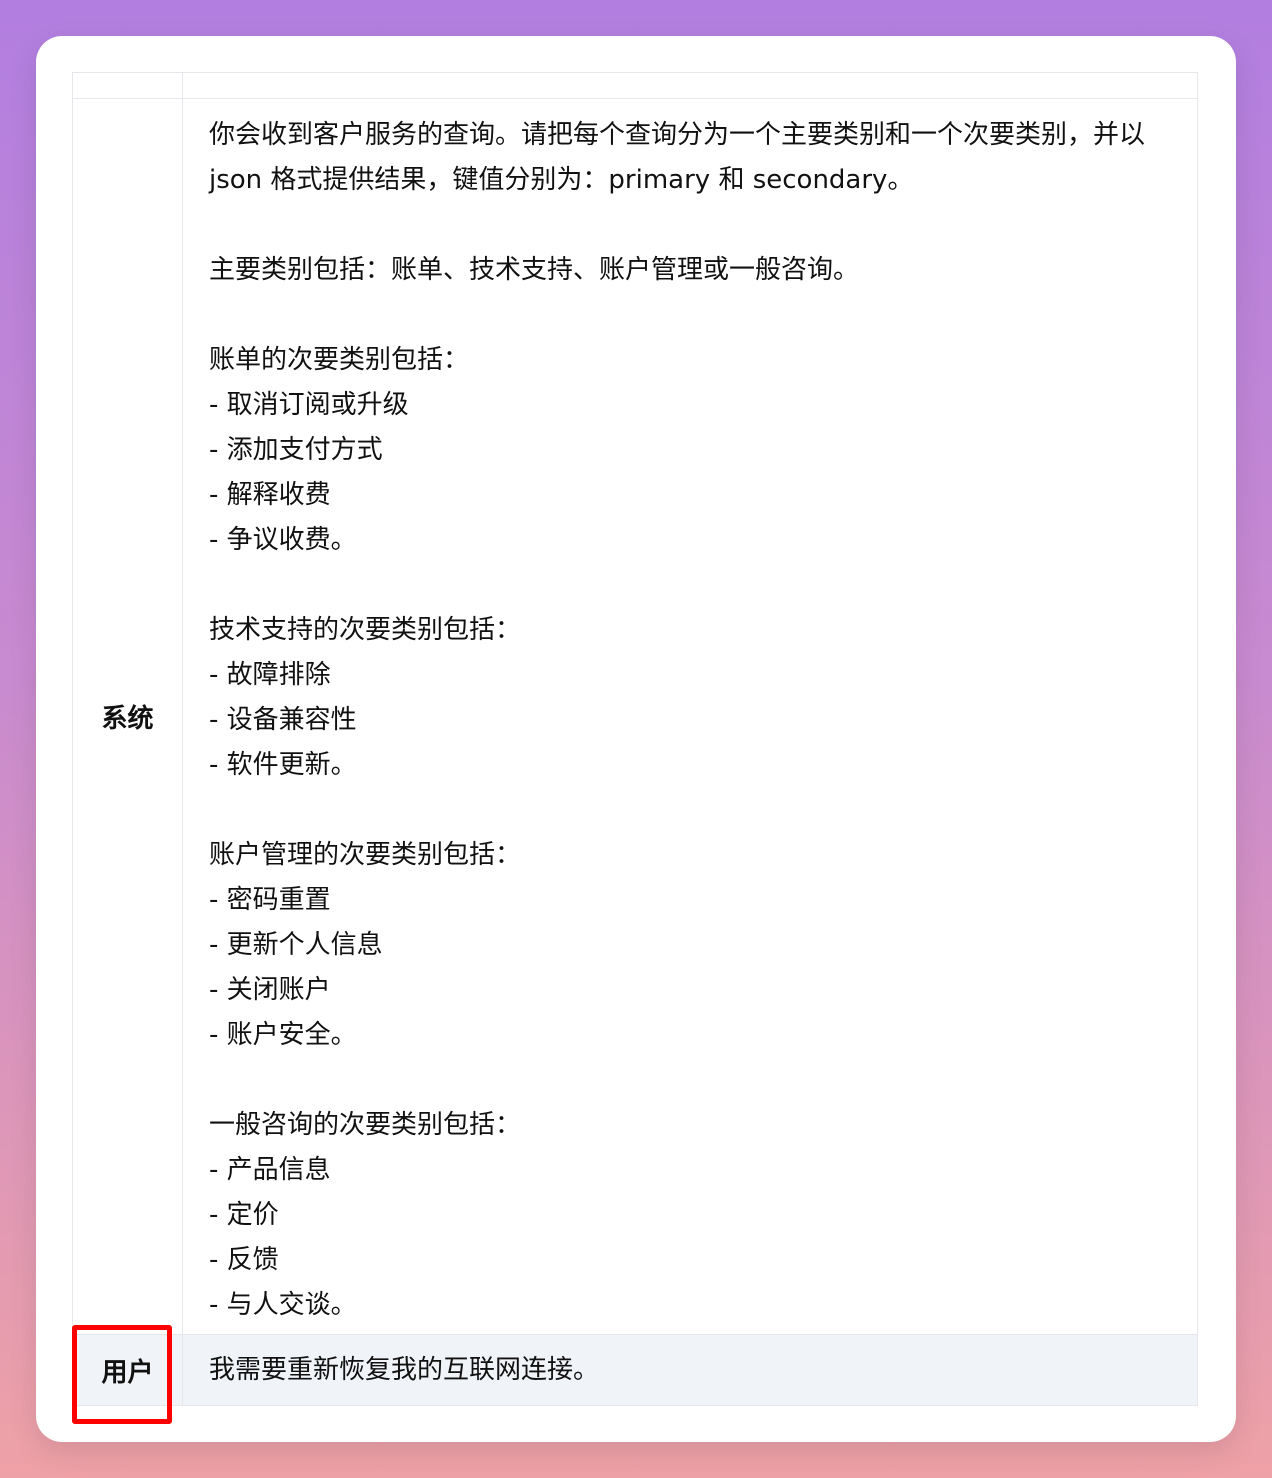 This screenshot has width=1272, height=1478. I want to click on system-message-line: 技术支持的次要类别包括：, so click(365, 630).